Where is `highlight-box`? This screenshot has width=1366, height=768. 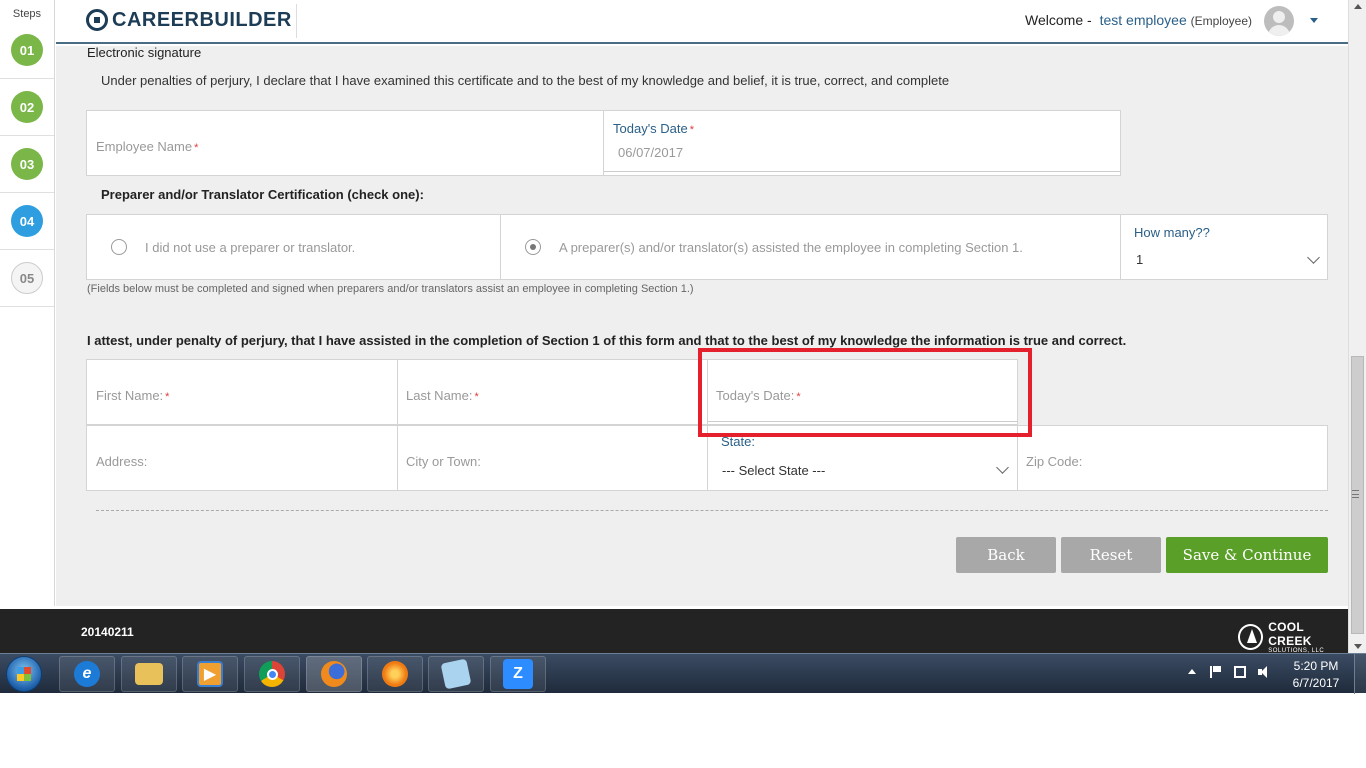
highlight-box is located at coordinates (865, 392).